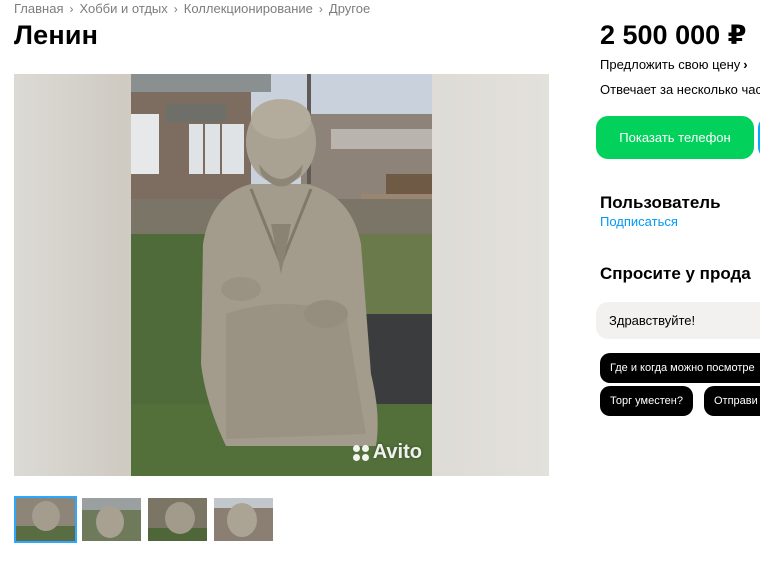 This screenshot has width=760, height=566. I want to click on seller-name: Пользователь, so click(660, 203).